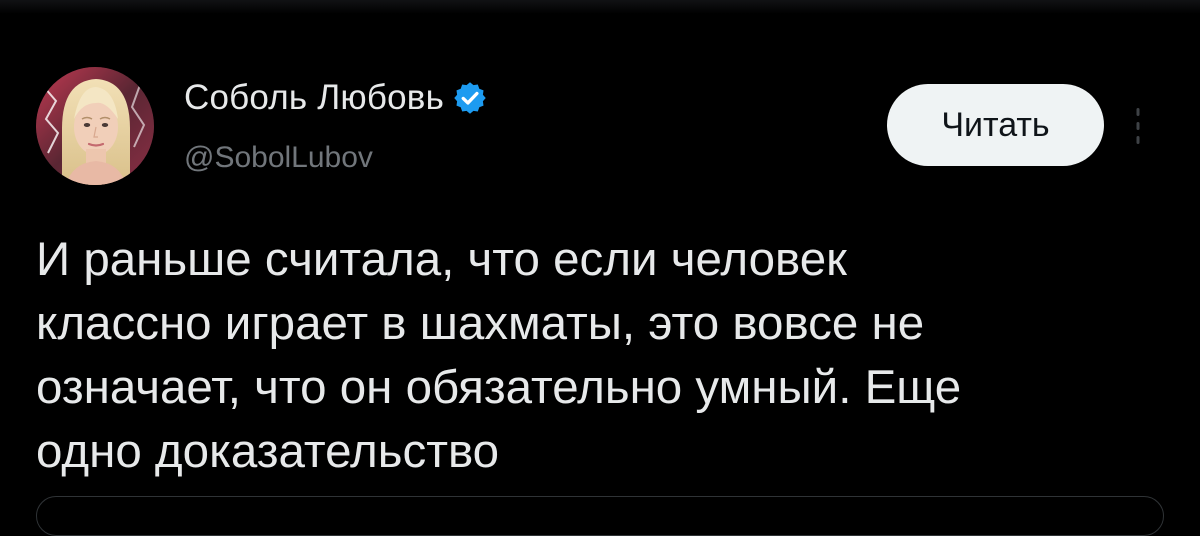  I want to click on author-name-row: Соболь Любовь, so click(336, 98).